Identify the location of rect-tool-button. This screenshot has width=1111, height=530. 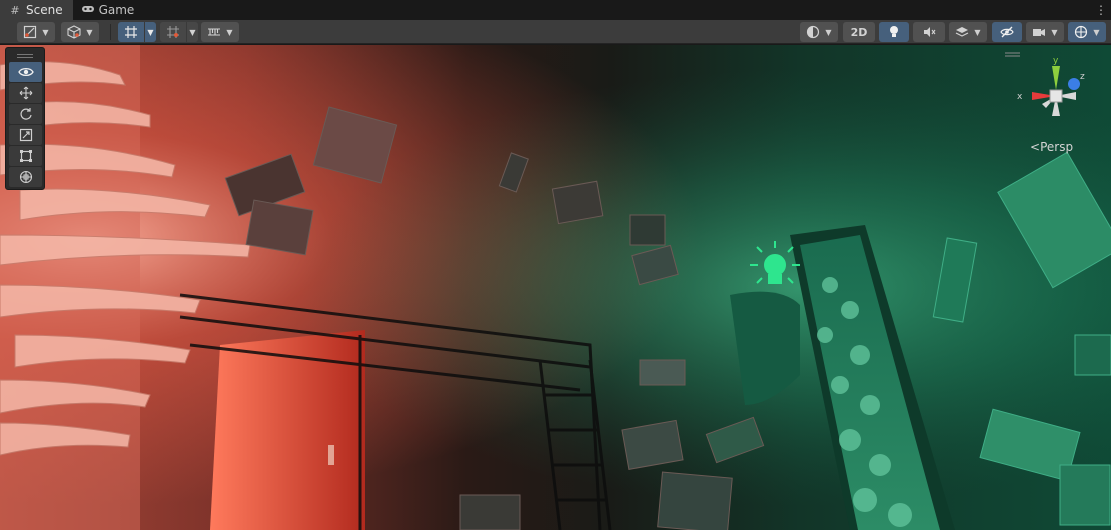
(25, 156).